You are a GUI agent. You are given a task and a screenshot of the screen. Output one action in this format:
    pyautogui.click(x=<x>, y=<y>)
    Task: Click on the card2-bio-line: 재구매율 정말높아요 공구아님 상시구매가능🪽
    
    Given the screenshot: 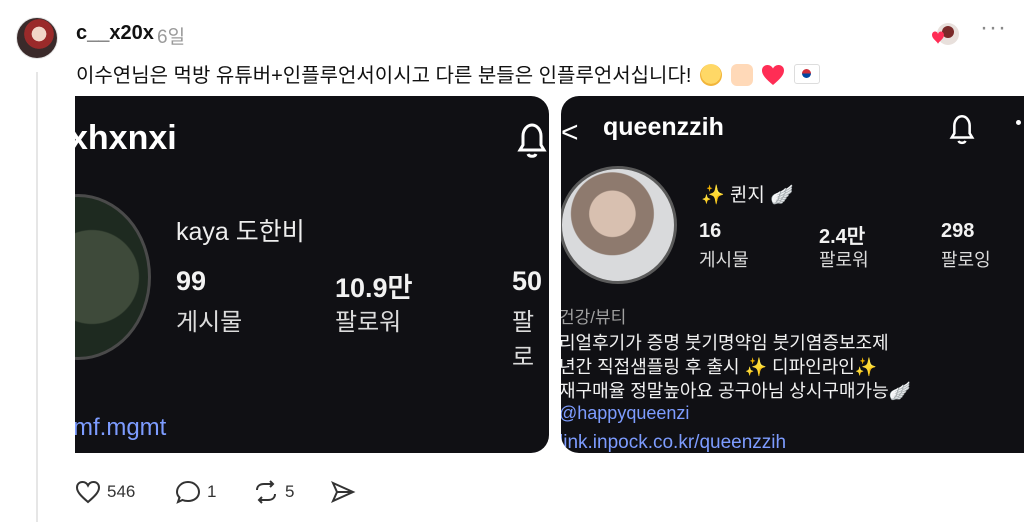 What is the action you would take?
    pyautogui.click(x=736, y=391)
    